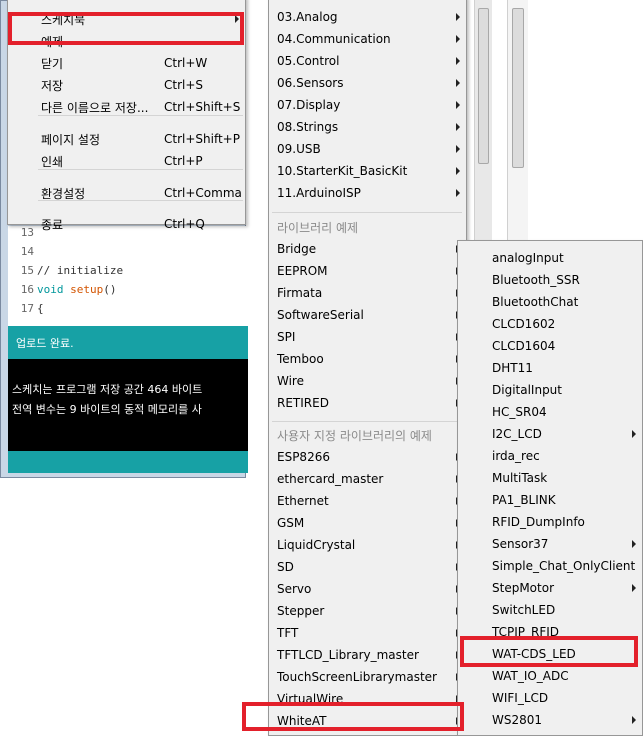 The height and width of the screenshot is (736, 643). What do you see at coordinates (126, 85) in the screenshot?
I see `file-menu-item: 저장 Ctrl+S` at bounding box center [126, 85].